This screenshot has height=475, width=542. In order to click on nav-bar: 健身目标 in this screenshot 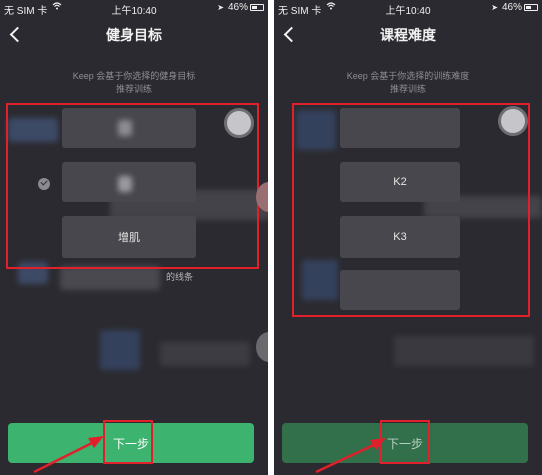, I will do `click(134, 34)`.